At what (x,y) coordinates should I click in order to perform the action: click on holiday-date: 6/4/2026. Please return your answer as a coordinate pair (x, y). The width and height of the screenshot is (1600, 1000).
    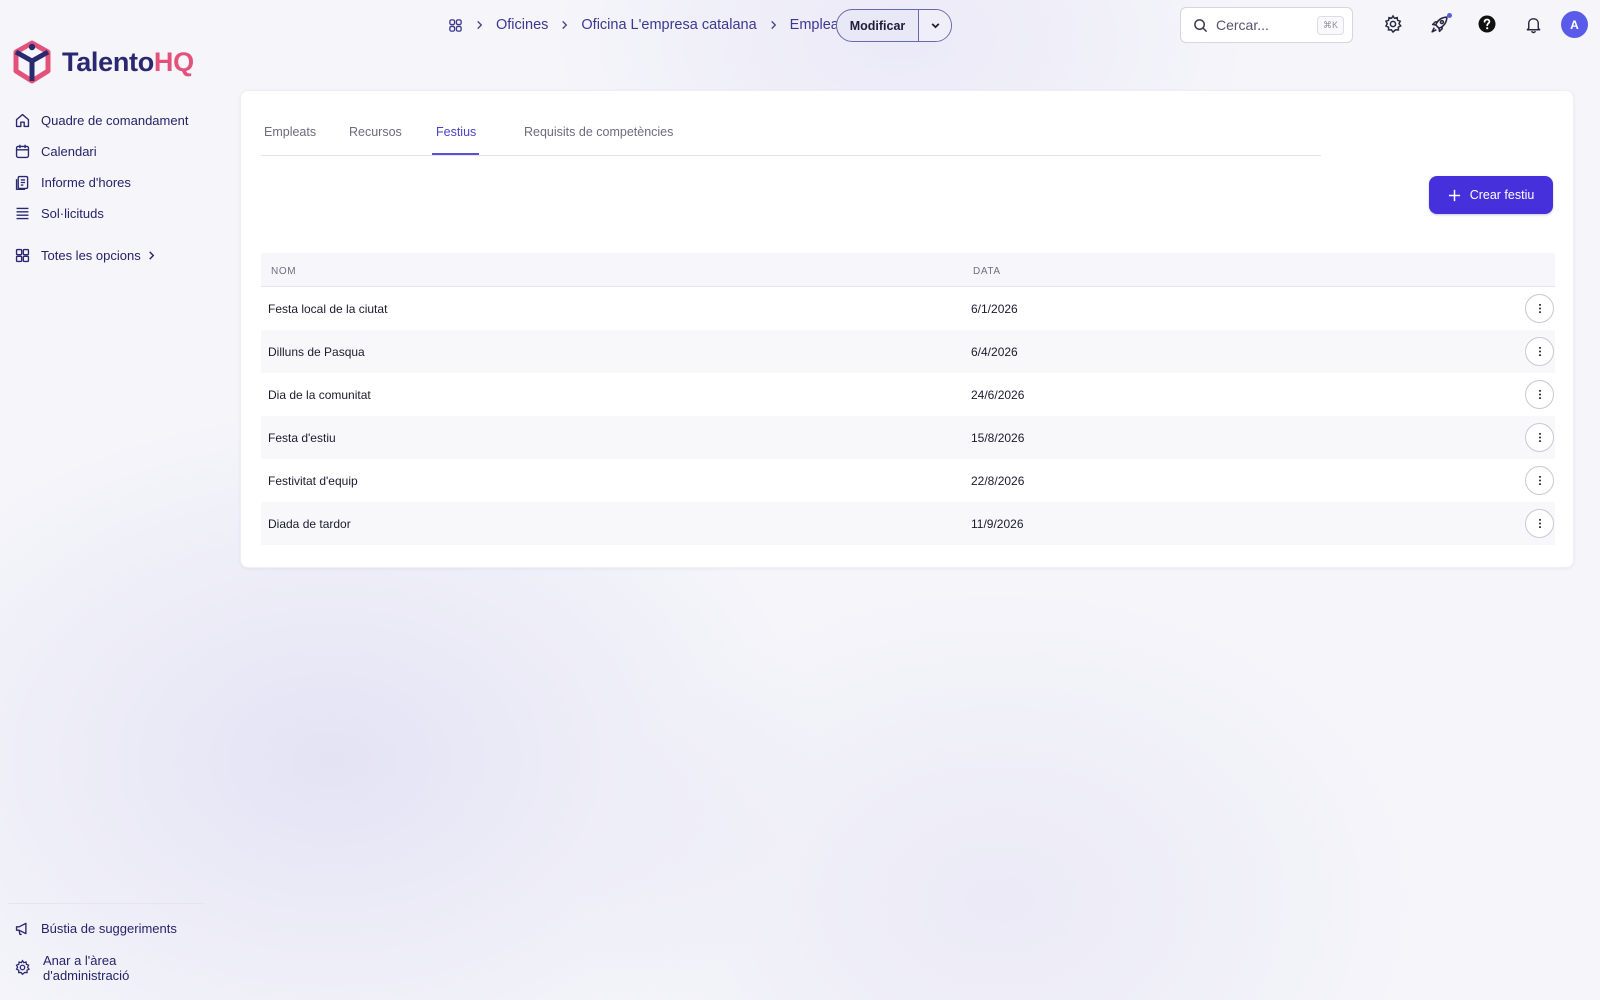
    Looking at the image, I should click on (994, 352).